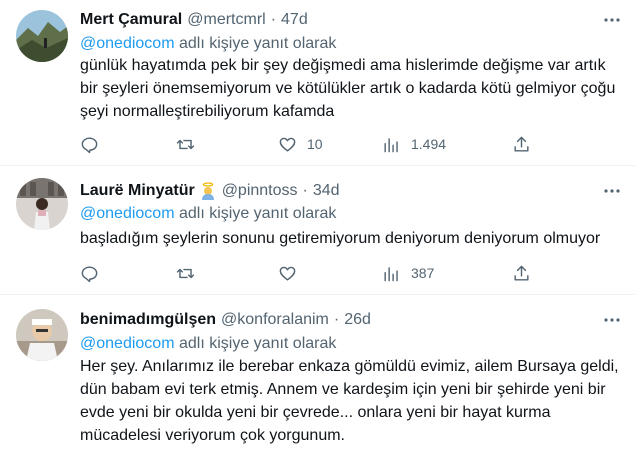 The width and height of the screenshot is (635, 454). I want to click on display-name: Mert Çamural, so click(131, 20).